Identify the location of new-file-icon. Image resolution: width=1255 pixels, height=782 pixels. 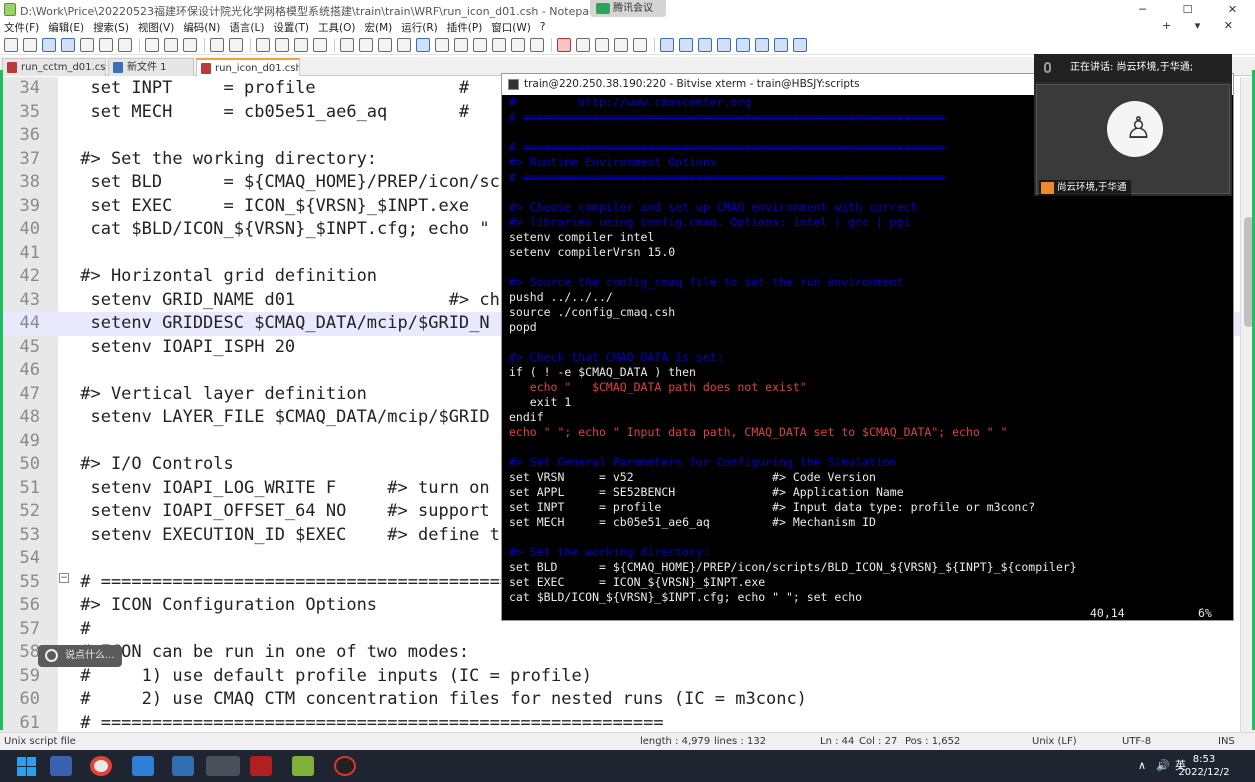
(11, 44).